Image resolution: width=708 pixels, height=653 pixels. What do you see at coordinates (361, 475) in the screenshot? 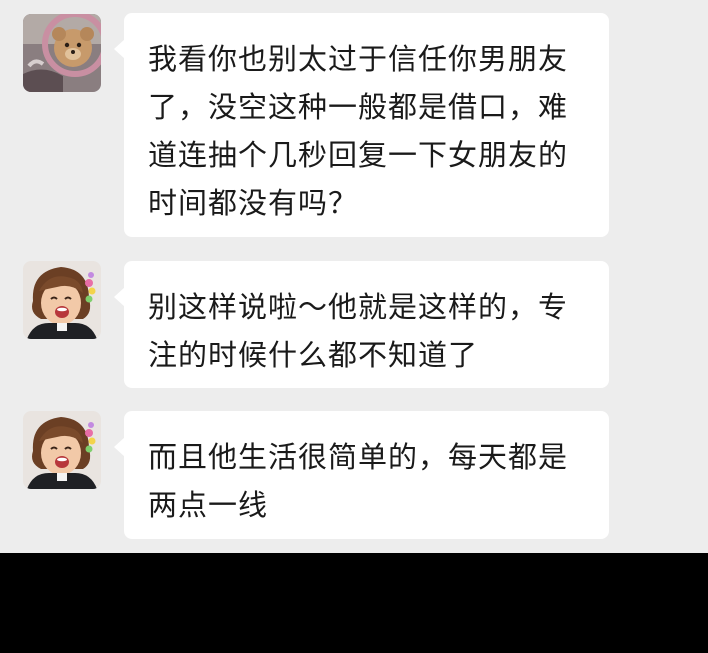
I see `message-bubble: 而且他生活很简单的，每天都是 两点一线` at bounding box center [361, 475].